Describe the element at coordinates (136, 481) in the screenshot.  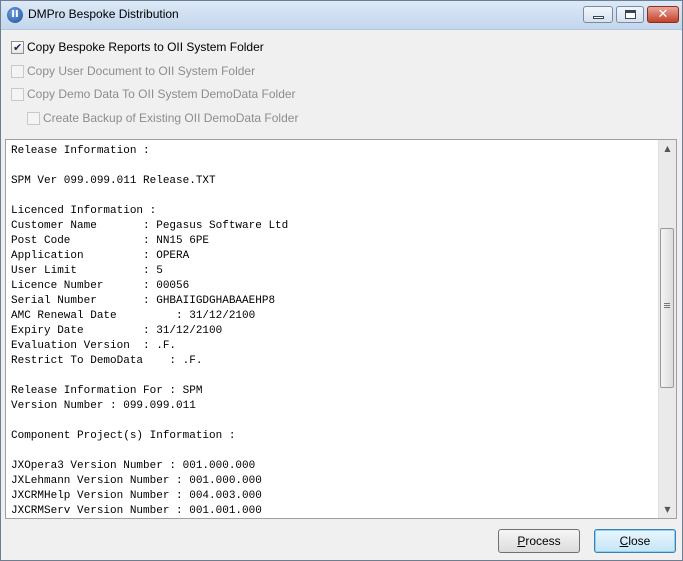
I see `info-line: JXLehmann Version Number : 001.000.000` at that location.